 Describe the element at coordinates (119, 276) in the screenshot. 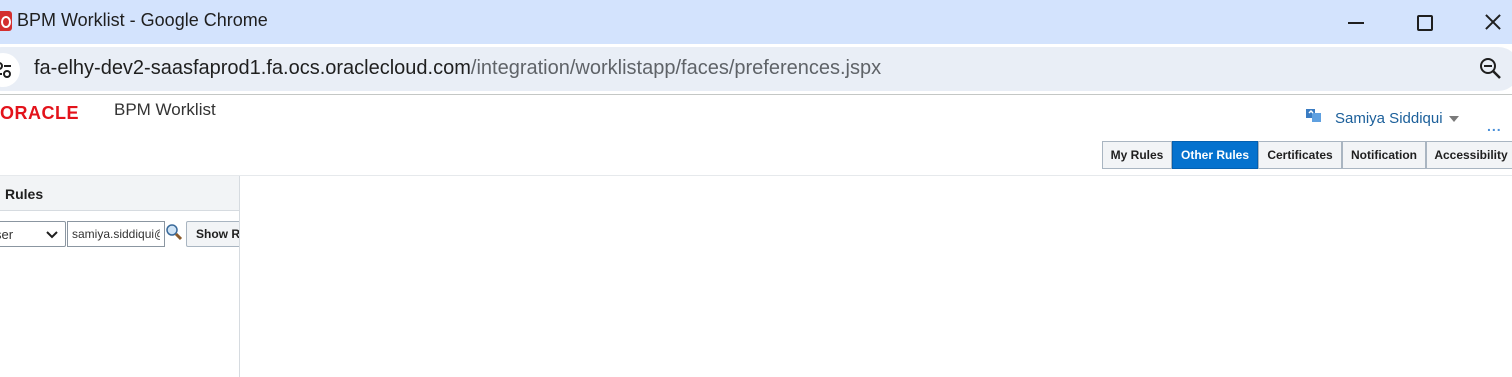

I see `show-button-clip: Show R` at that location.